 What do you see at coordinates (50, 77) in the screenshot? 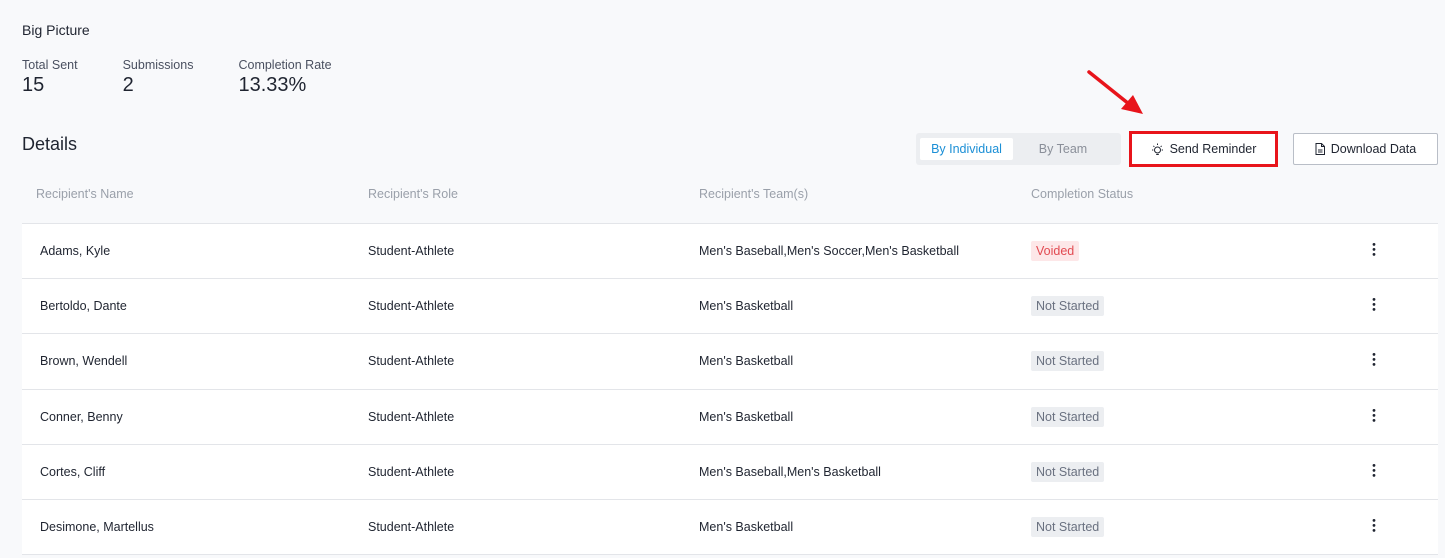
I see `stat-total-sent: Total Sent 15` at bounding box center [50, 77].